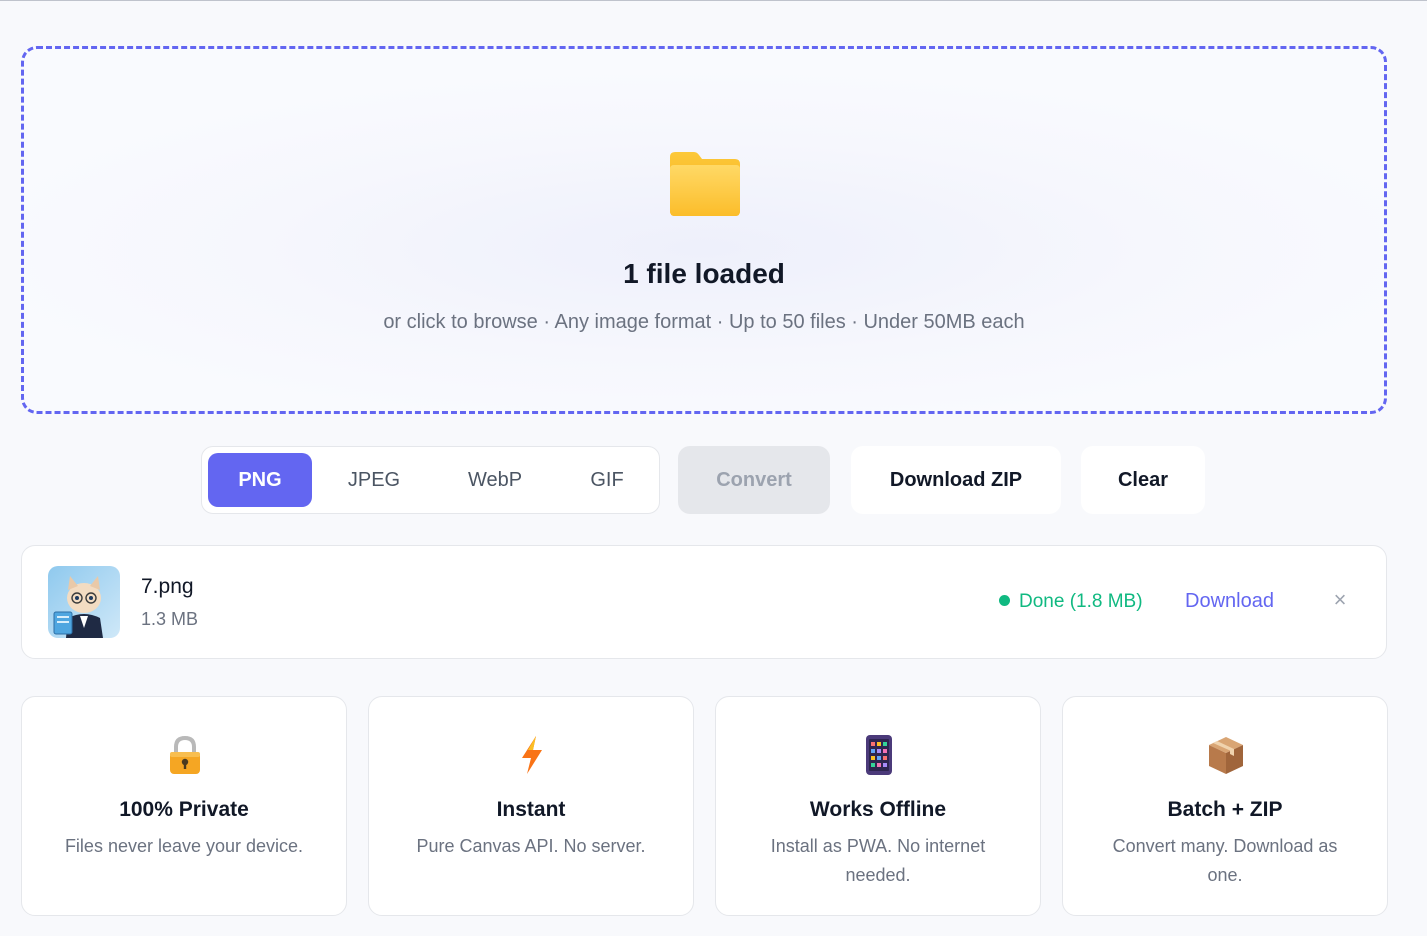 The image size is (1427, 936). I want to click on feature-description: Files never leave your device., so click(184, 846).